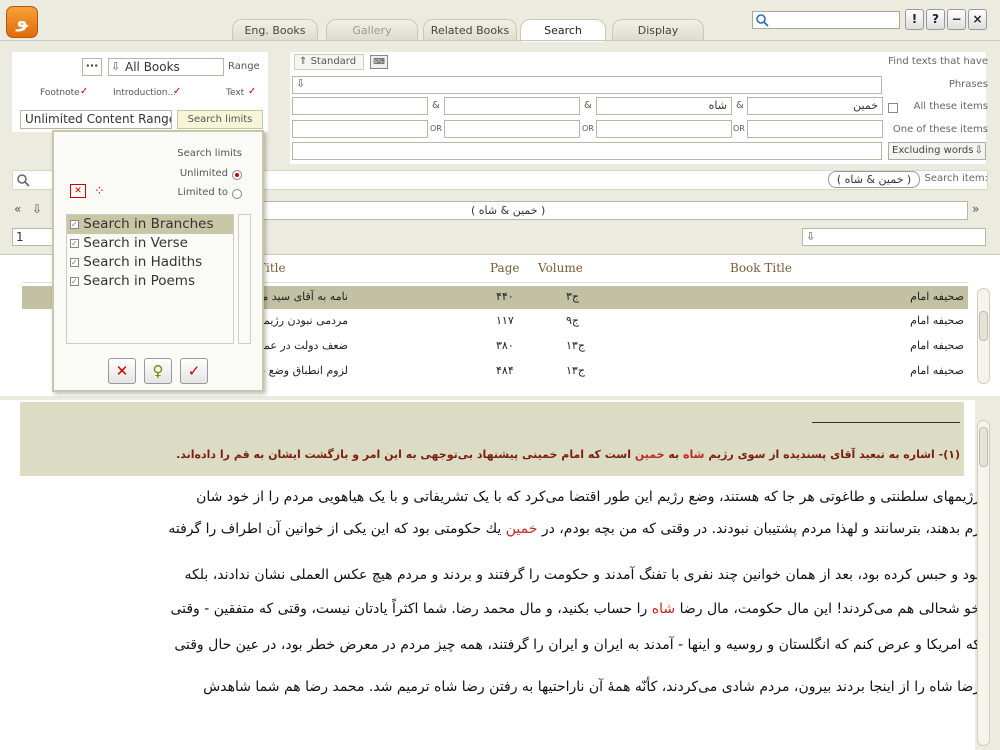 Image resolution: width=1000 pixels, height=750 pixels. Describe the element at coordinates (815, 106) in the screenshot. I see `all-item-field-1: خمین` at that location.